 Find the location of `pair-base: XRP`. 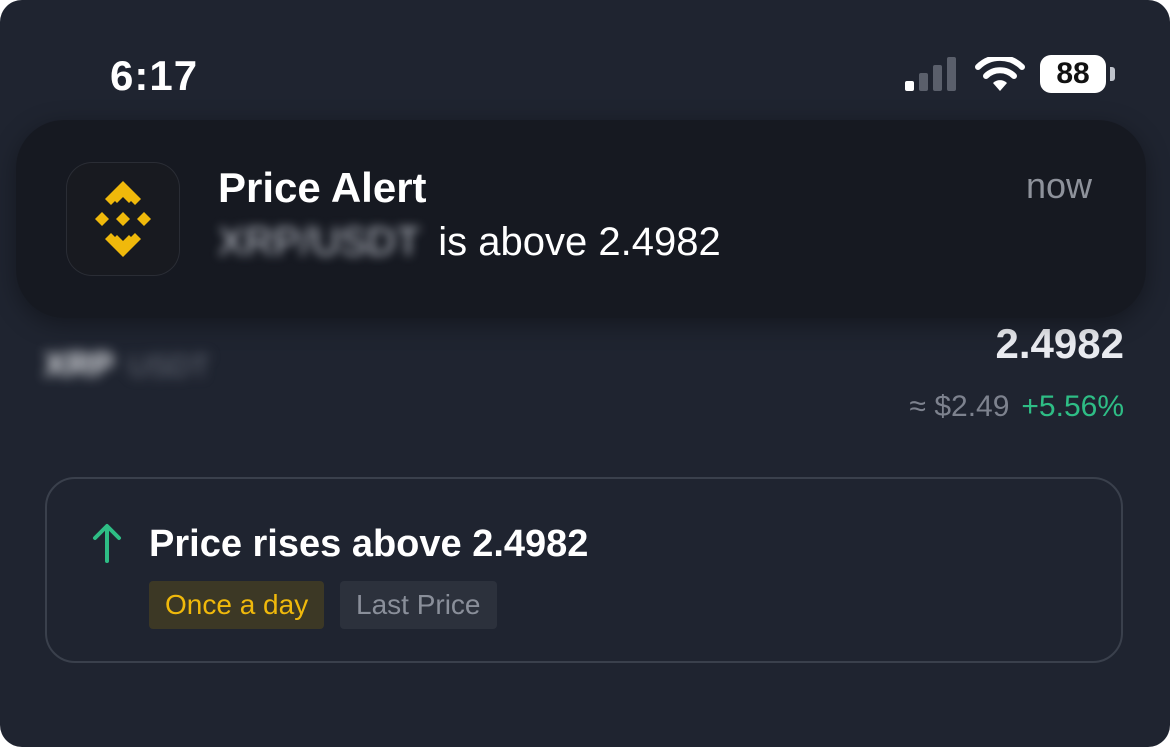

pair-base: XRP is located at coordinates (79, 365).